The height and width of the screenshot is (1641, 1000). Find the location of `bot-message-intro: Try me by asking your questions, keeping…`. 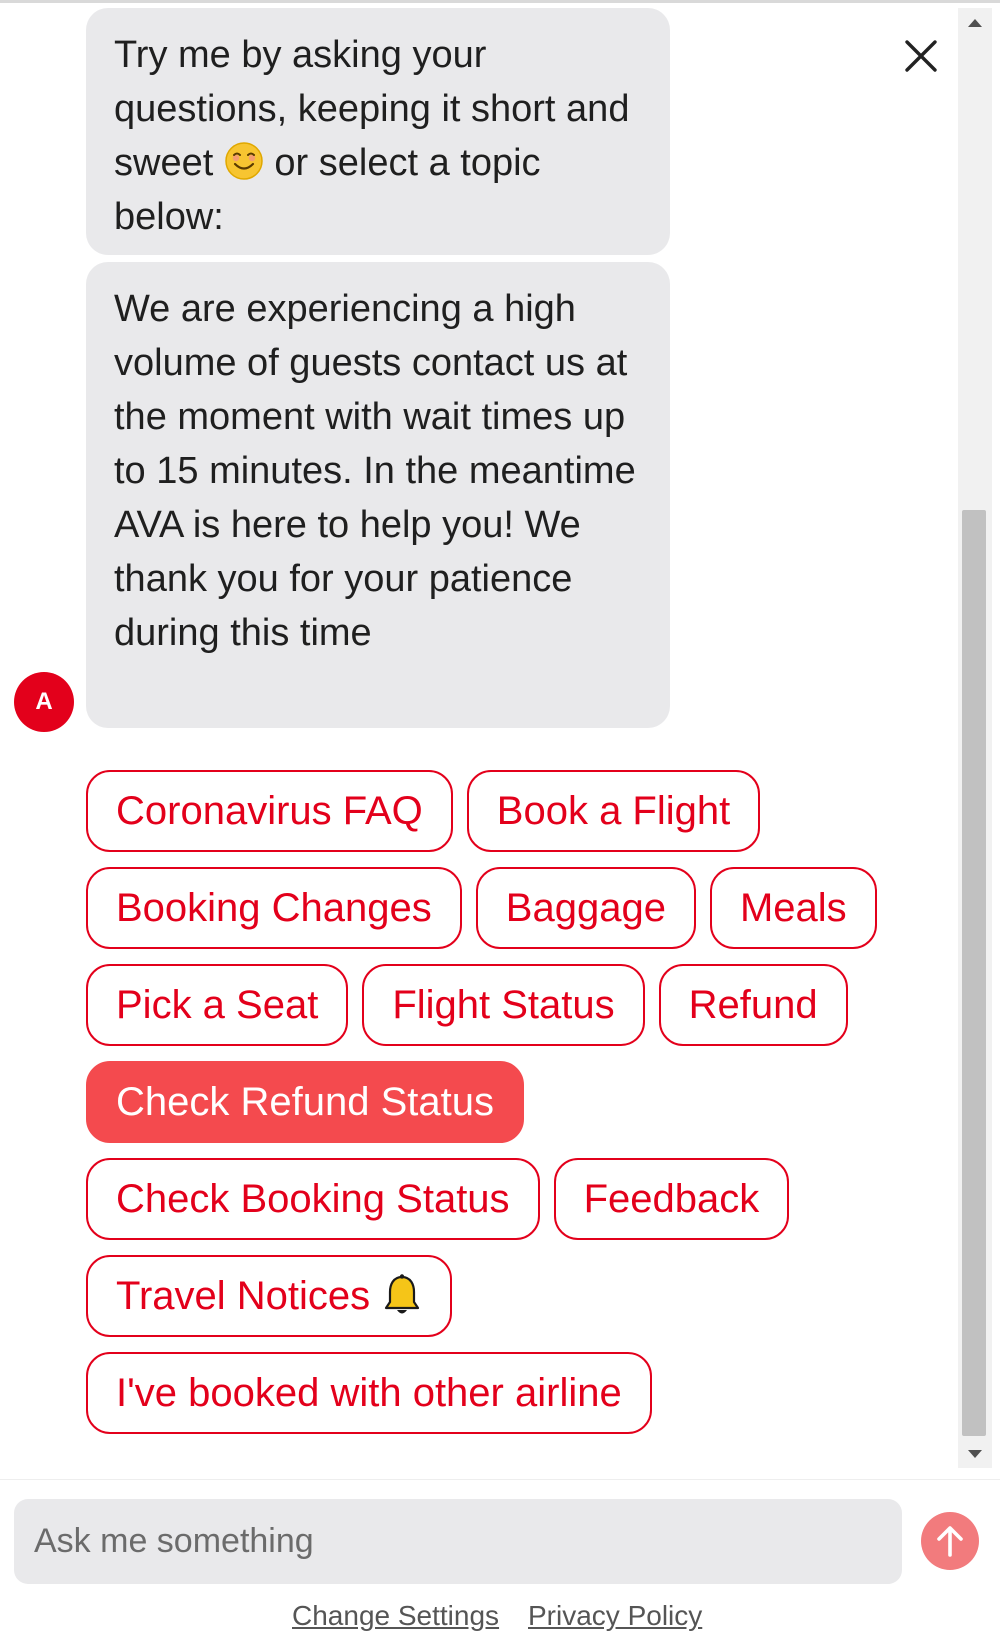

bot-message-intro: Try me by asking your questions, keeping… is located at coordinates (378, 131).